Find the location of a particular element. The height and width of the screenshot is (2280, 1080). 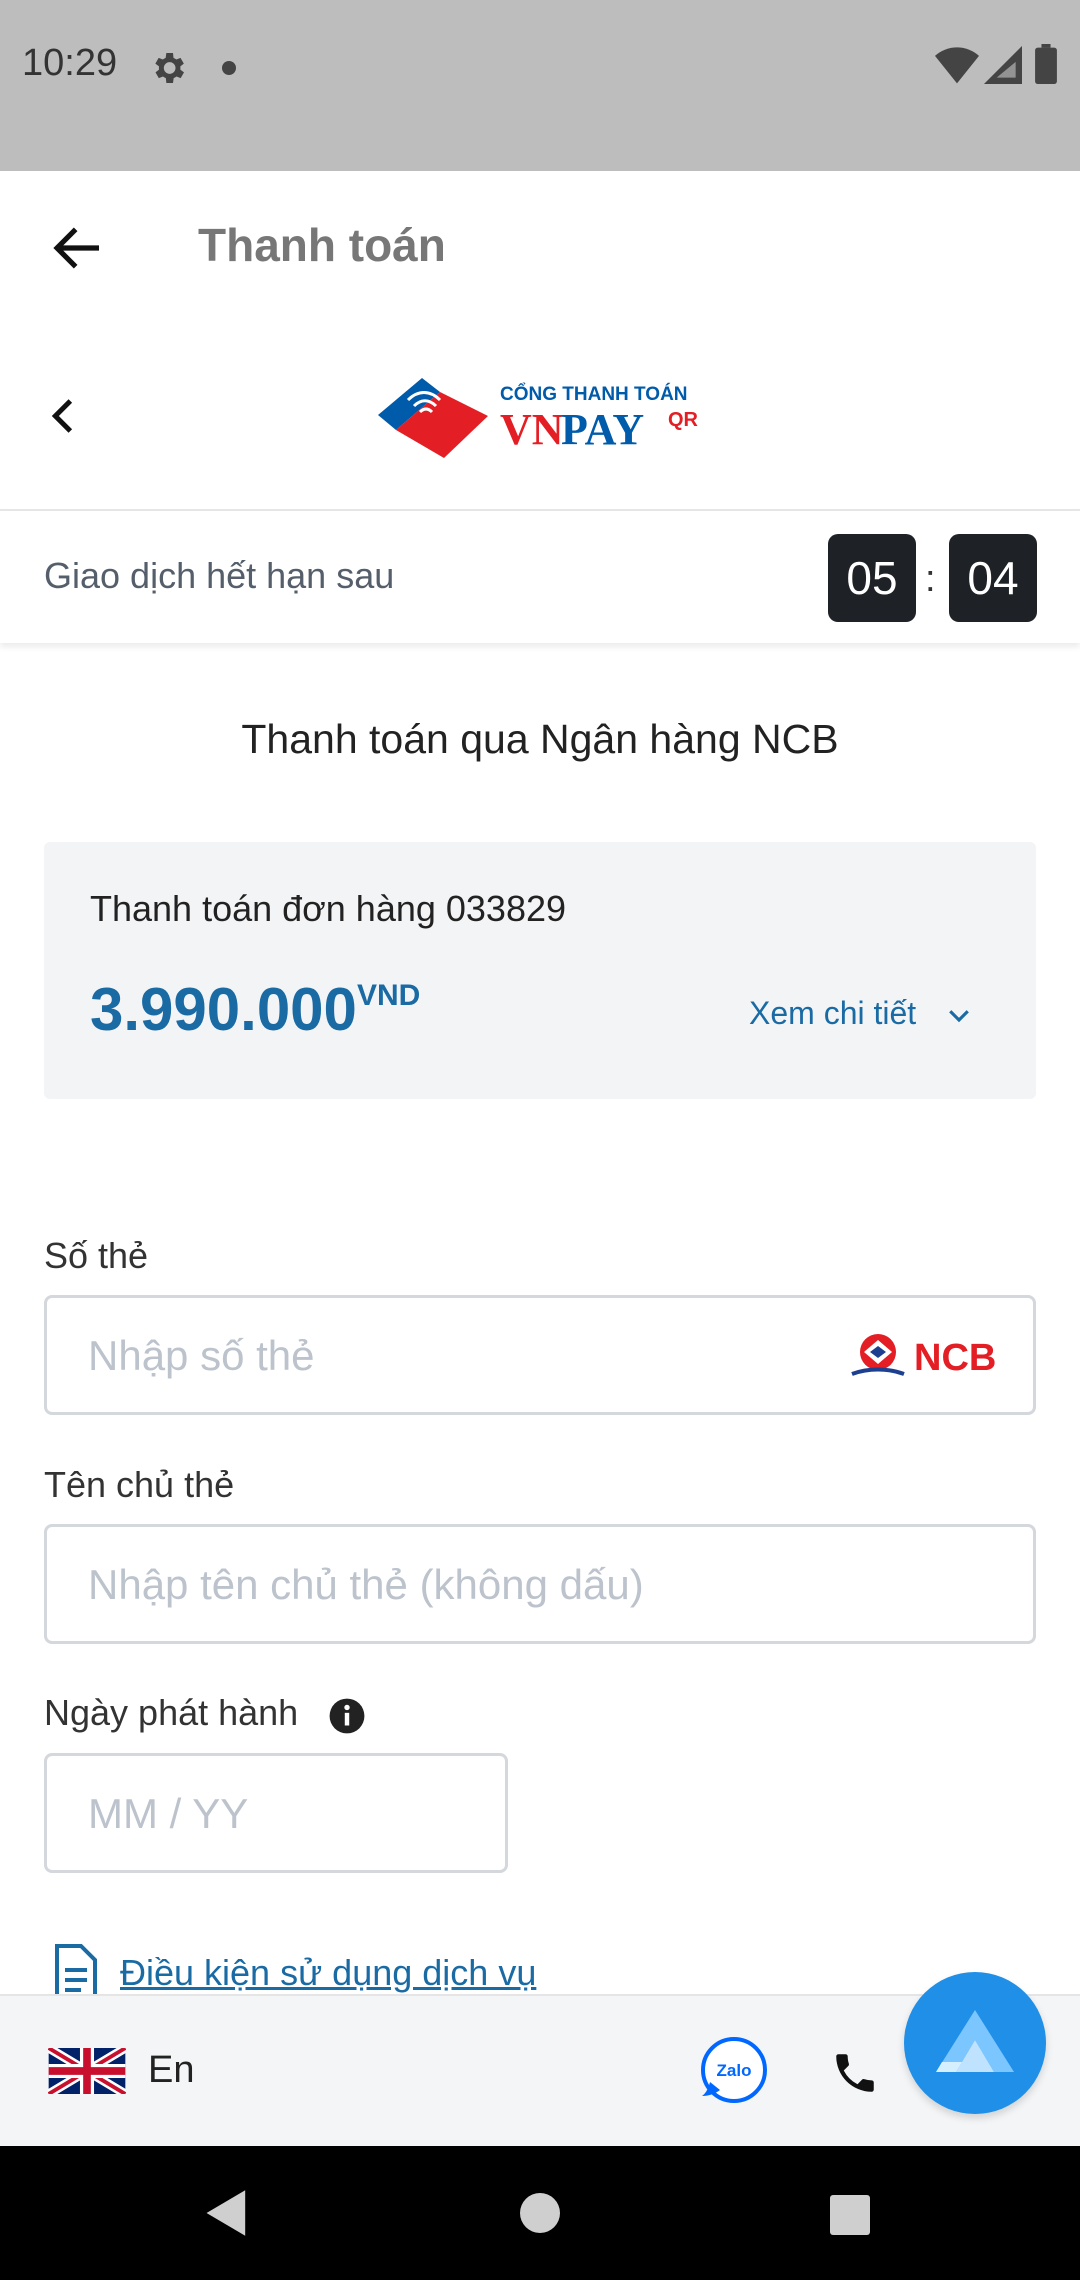

wifi-icon is located at coordinates (957, 65).